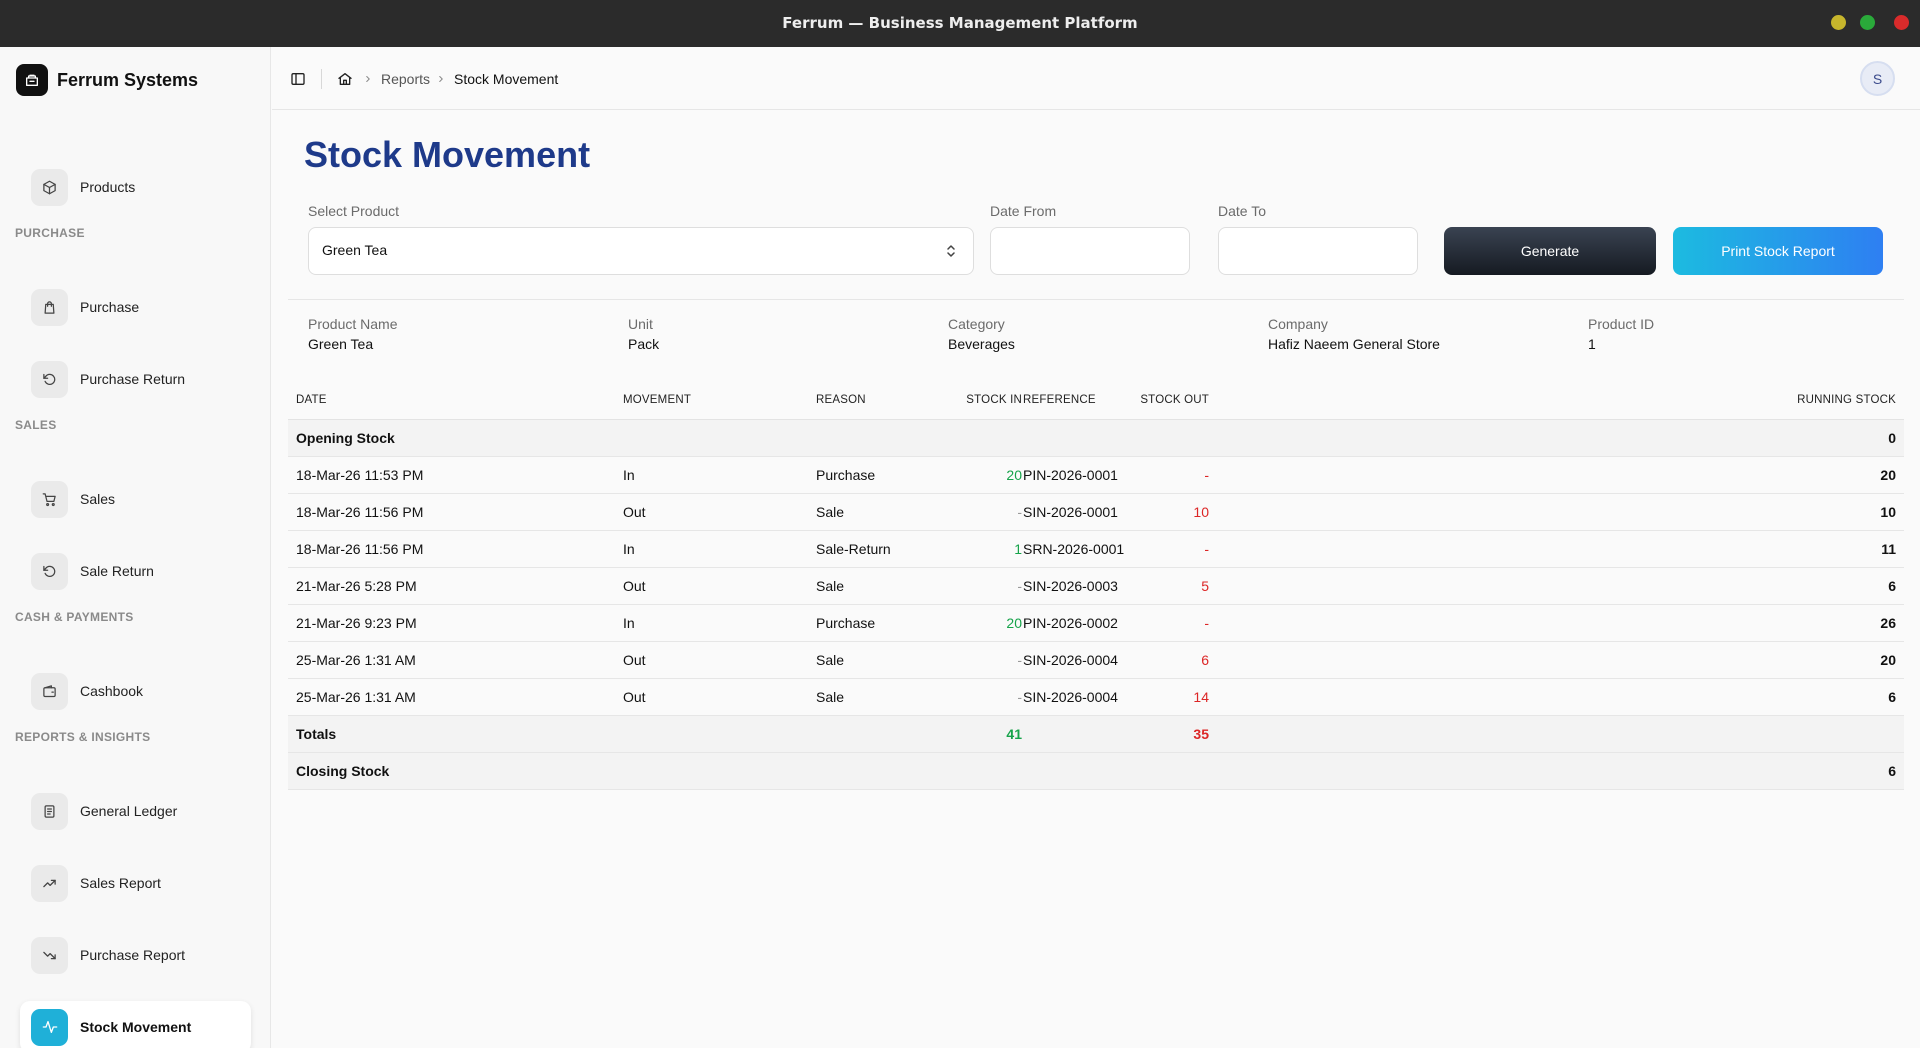 The image size is (1920, 1048). Describe the element at coordinates (49, 187) in the screenshot. I see `box-icon` at that location.